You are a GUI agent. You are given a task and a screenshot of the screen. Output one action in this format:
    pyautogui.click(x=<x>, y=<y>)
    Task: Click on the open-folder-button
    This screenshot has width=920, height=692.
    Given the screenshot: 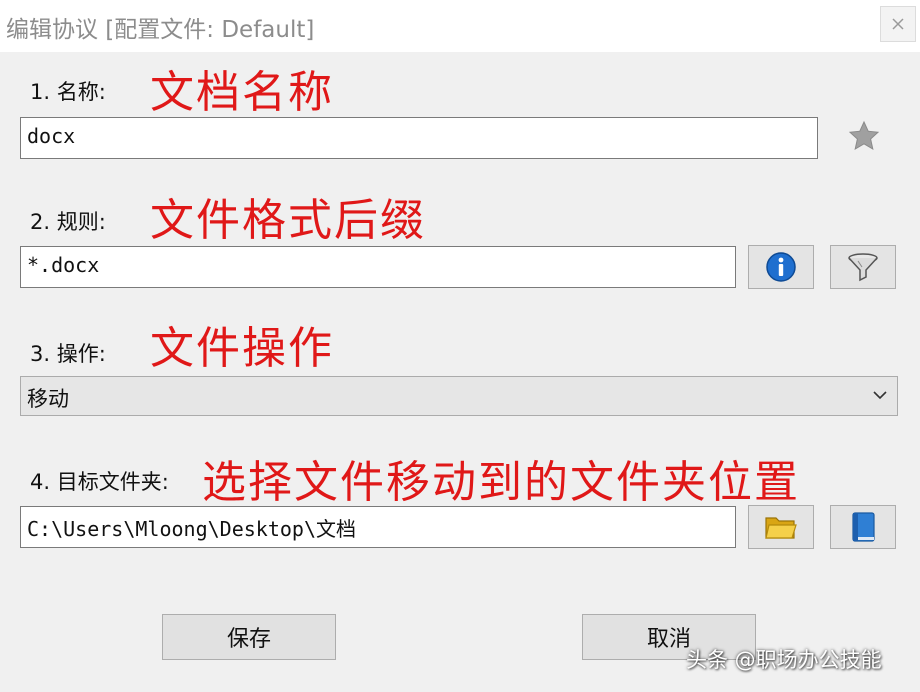 What is the action you would take?
    pyautogui.click(x=863, y=527)
    